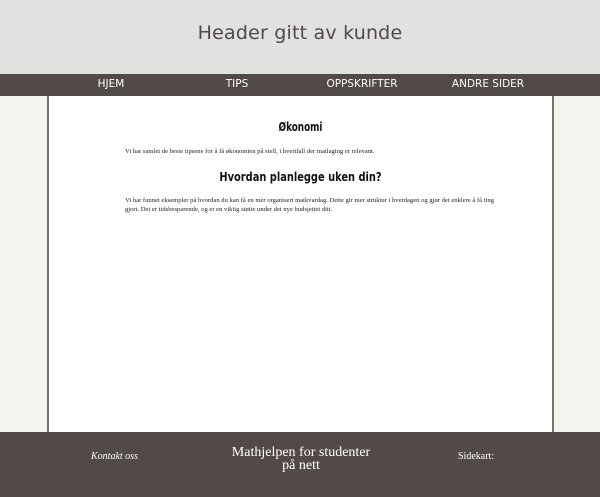 The height and width of the screenshot is (497, 600). I want to click on footer-title: Mathjelpen for studenter på nett, so click(301, 459).